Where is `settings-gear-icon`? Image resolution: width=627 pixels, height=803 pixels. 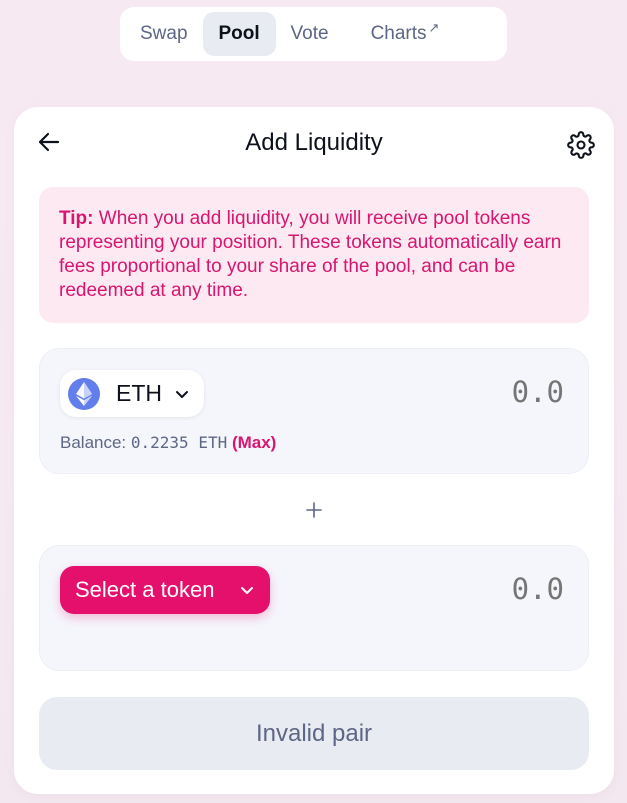
settings-gear-icon is located at coordinates (581, 145).